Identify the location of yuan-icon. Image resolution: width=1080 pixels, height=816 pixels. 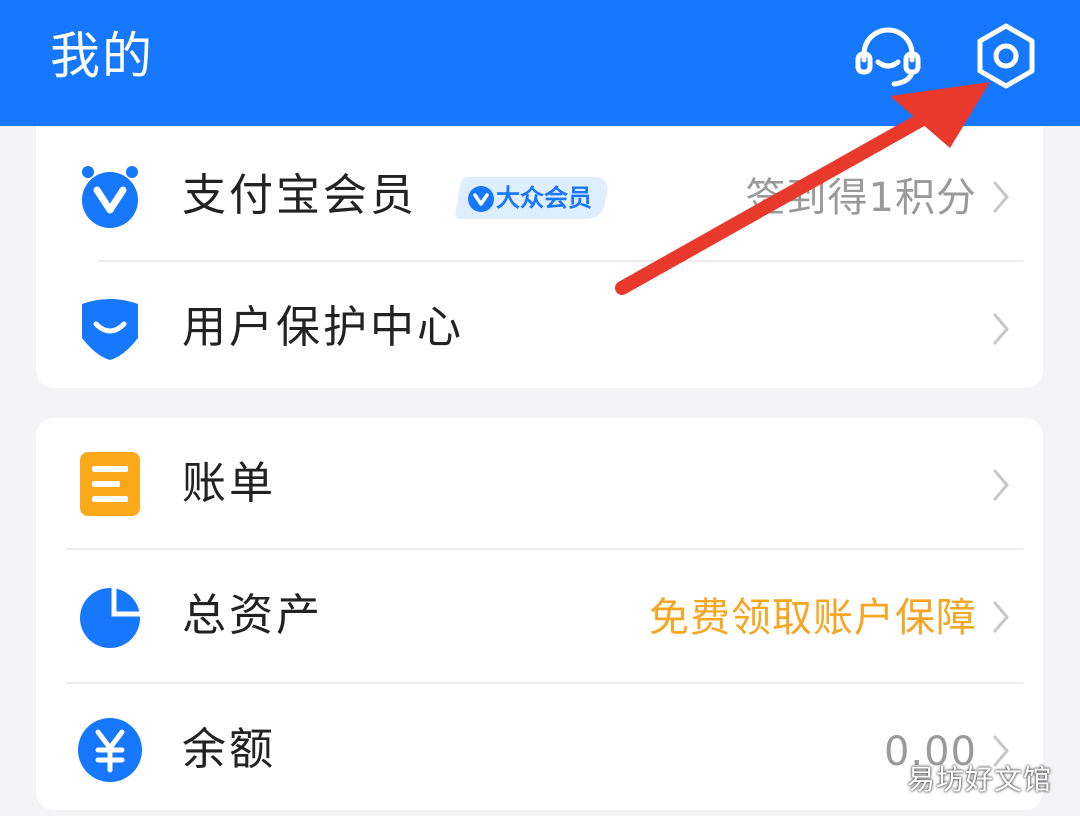
(110, 750).